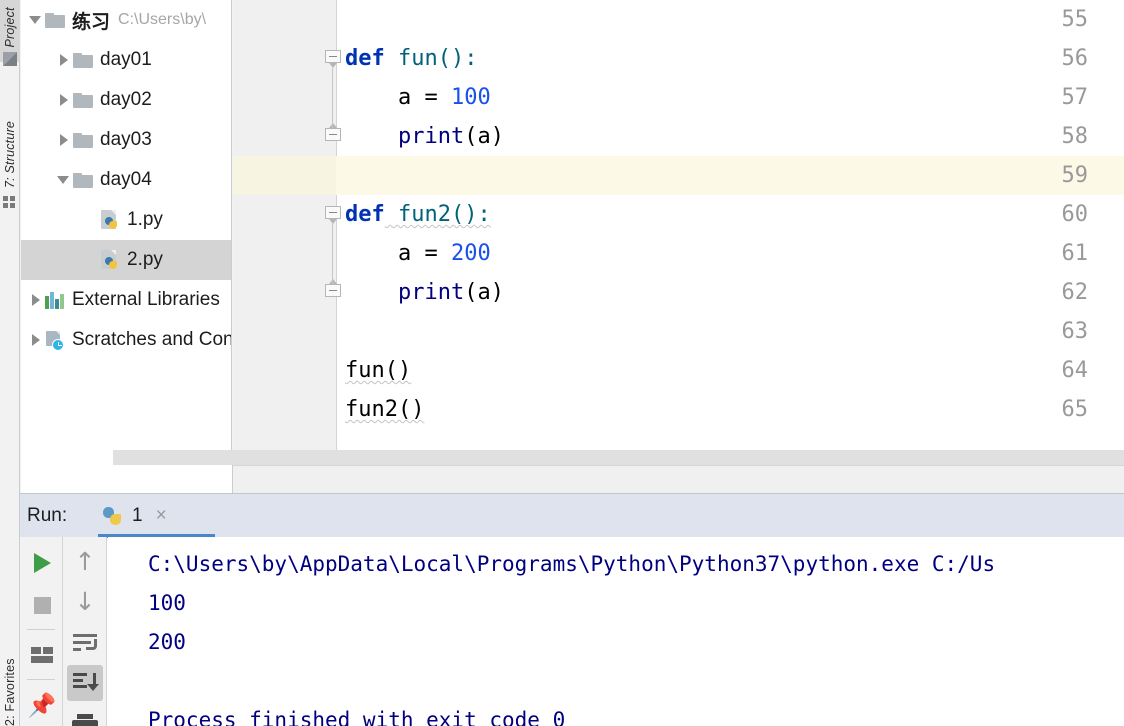 The width and height of the screenshot is (1124, 726). Describe the element at coordinates (85, 601) in the screenshot. I see `down-button: ↓` at that location.